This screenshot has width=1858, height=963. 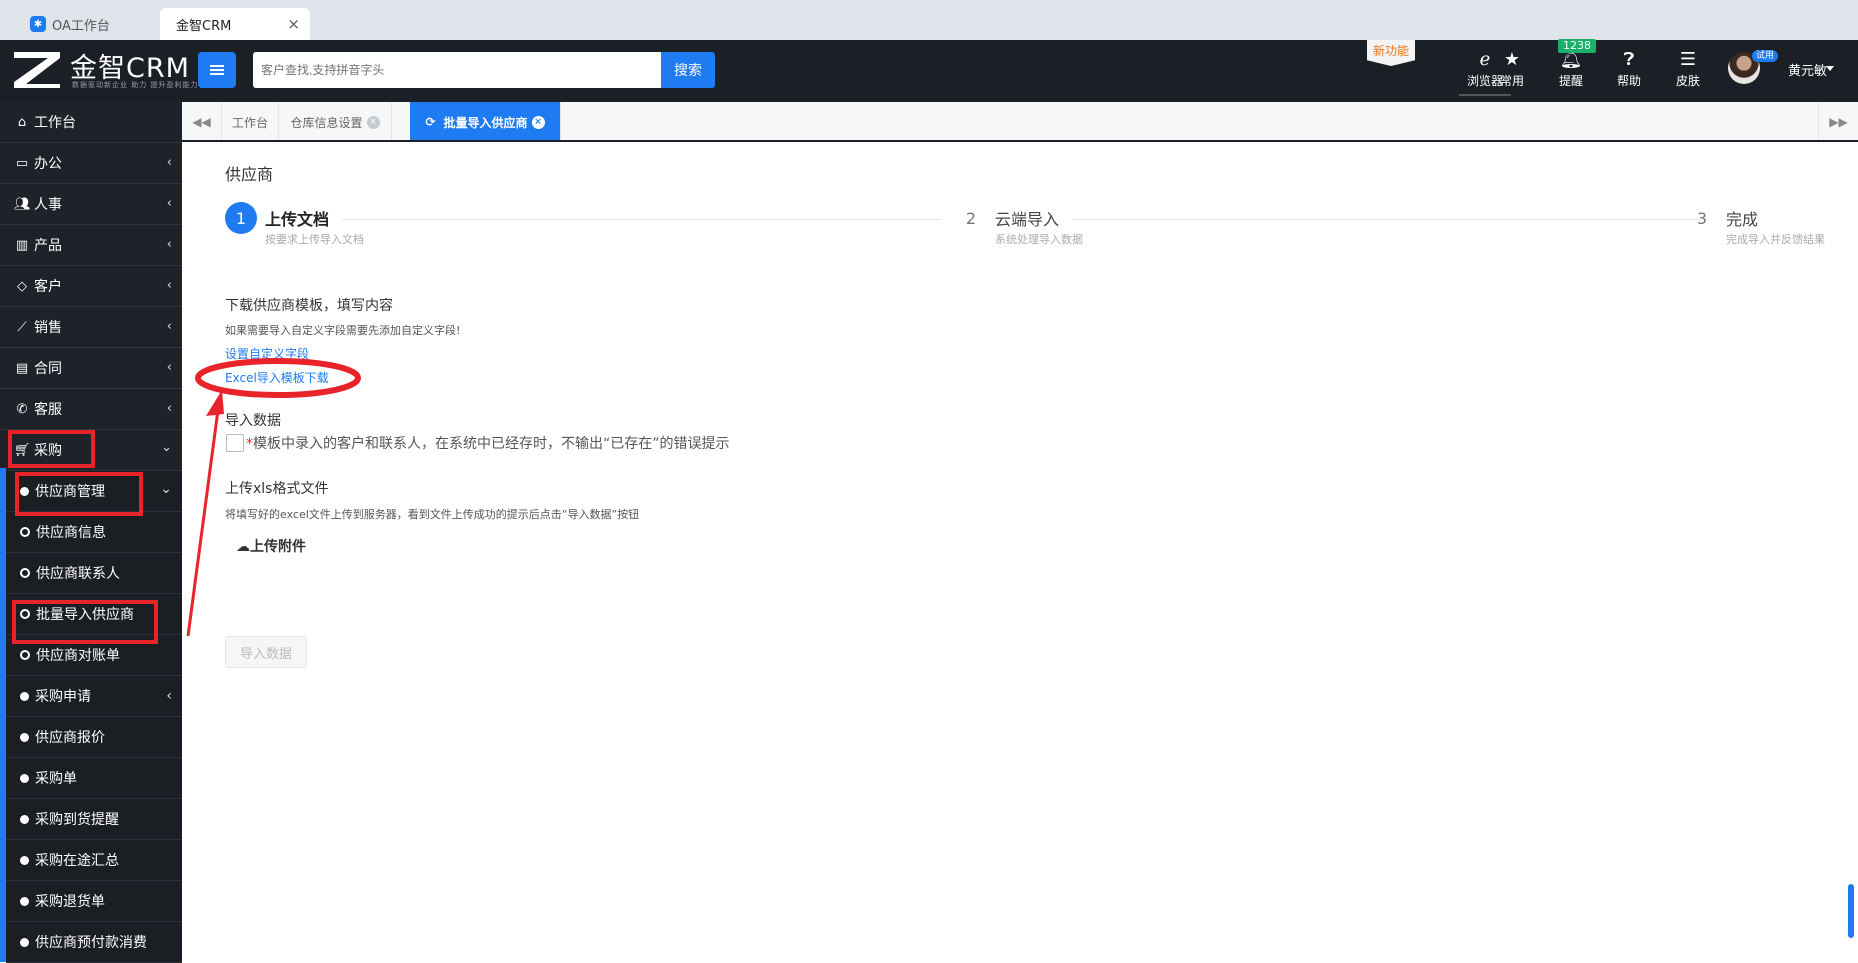 I want to click on excel-template-download-link: Excel导入模板下载, so click(x=277, y=377).